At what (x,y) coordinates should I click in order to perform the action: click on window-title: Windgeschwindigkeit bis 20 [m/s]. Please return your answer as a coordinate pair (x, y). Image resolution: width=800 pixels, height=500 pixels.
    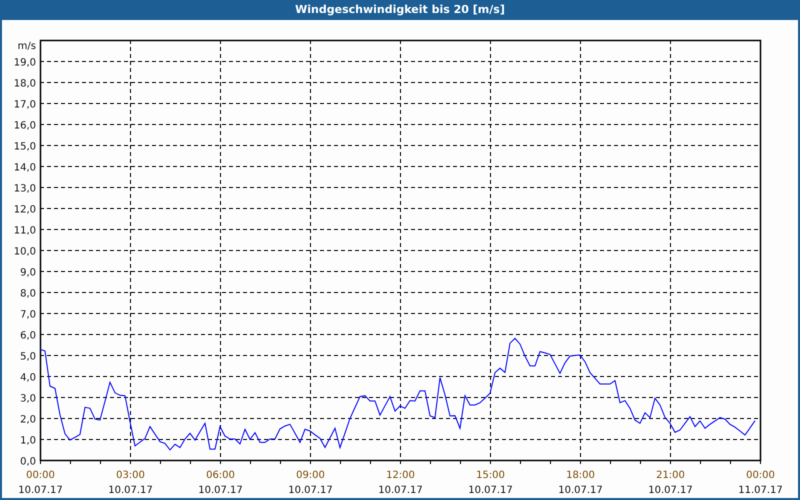
    Looking at the image, I should click on (400, 10).